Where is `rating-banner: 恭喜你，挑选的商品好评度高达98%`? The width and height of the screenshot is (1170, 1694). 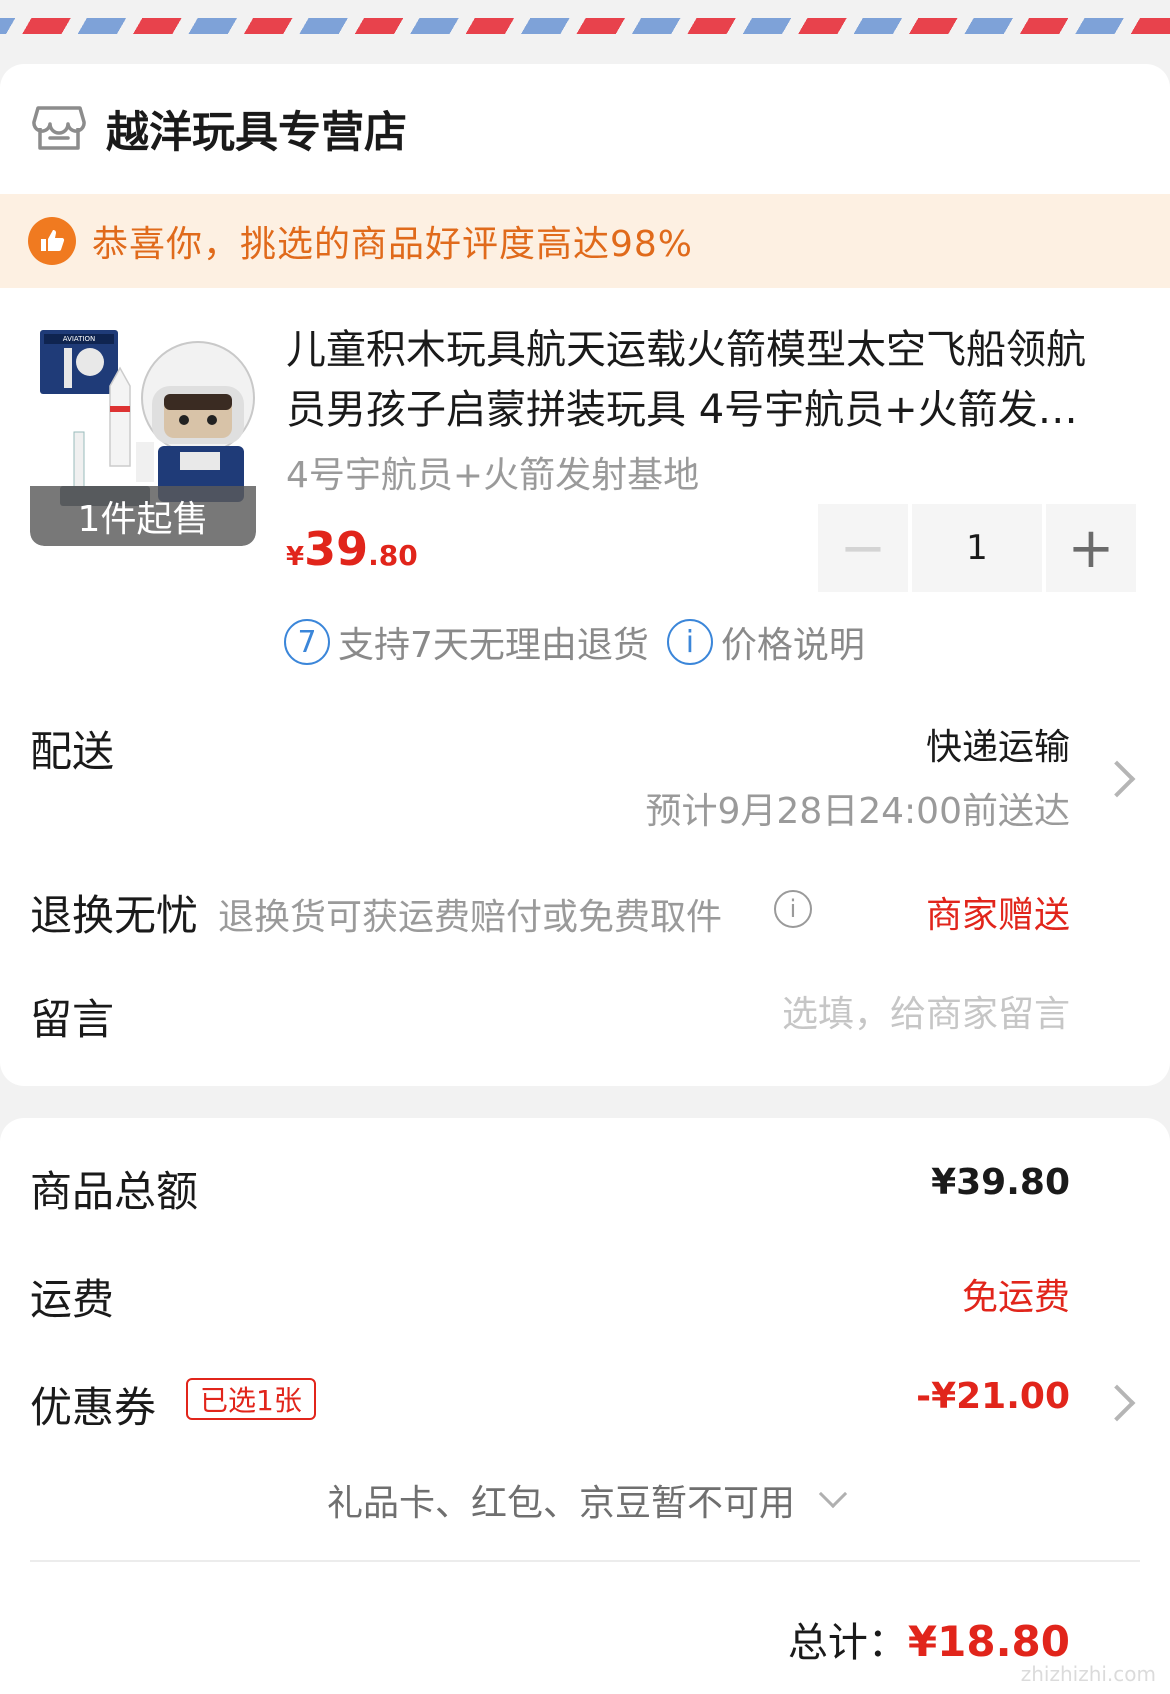
rating-banner: 恭喜你，挑选的商品好评度高达98% is located at coordinates (585, 241).